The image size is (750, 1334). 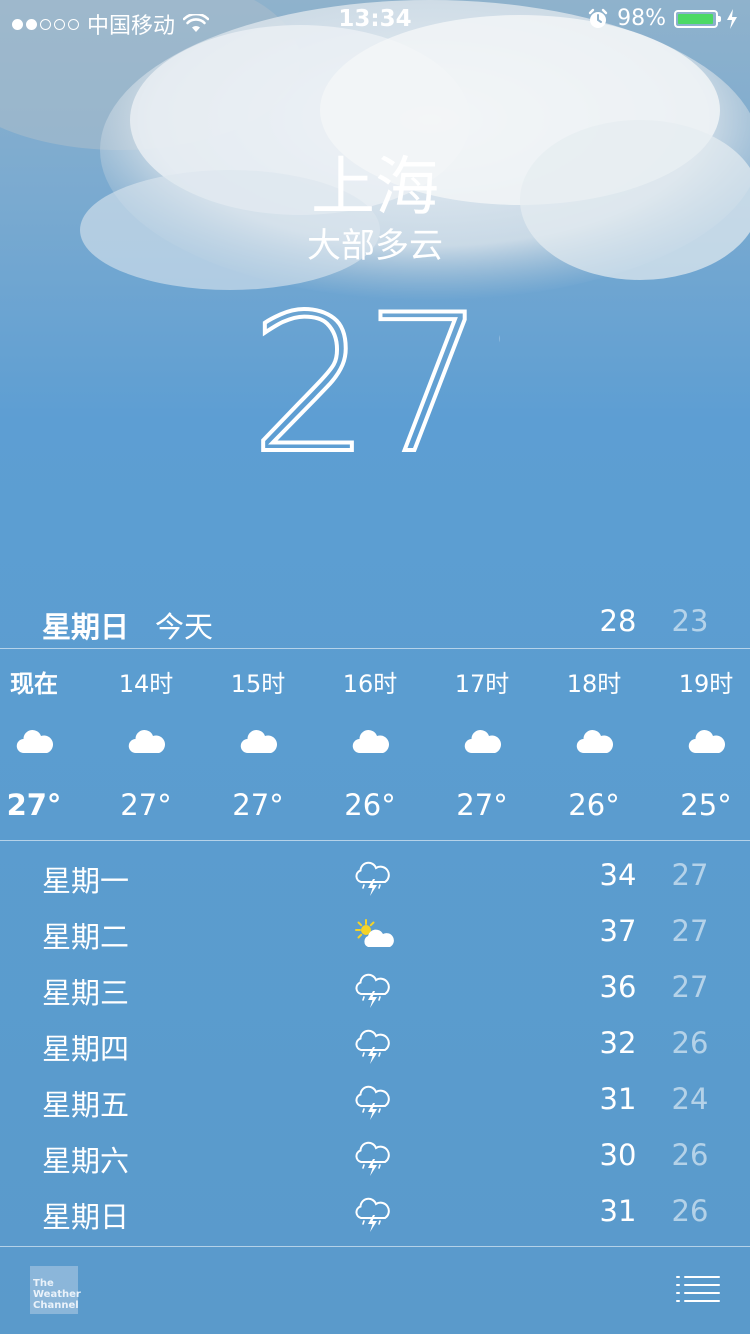 I want to click on hourly-item: 15时 27°, so click(x=258, y=745).